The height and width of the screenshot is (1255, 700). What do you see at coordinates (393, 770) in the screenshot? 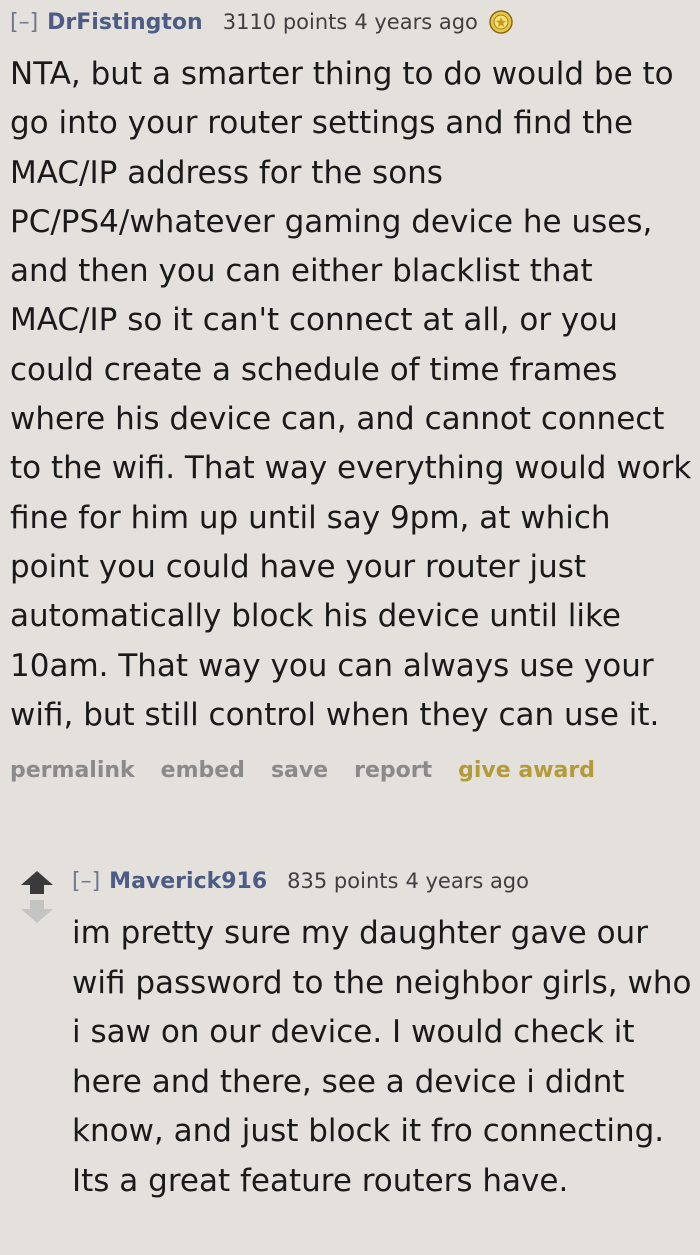
I see `report-link: report` at bounding box center [393, 770].